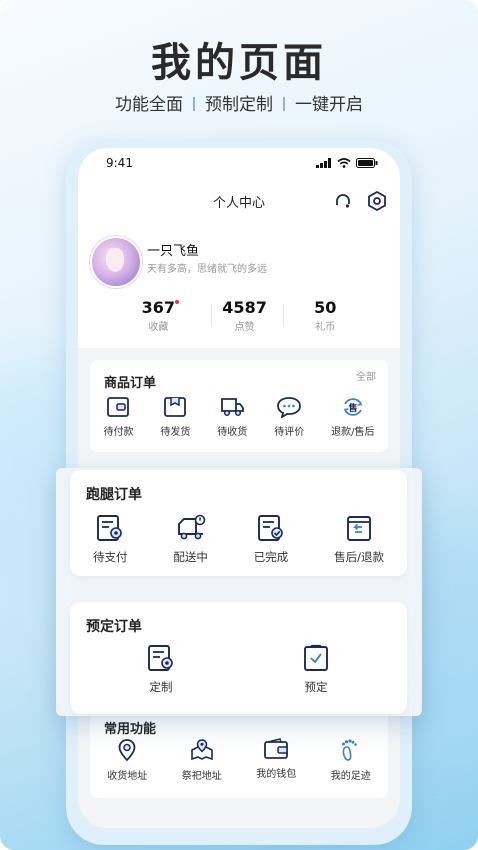  What do you see at coordinates (316, 657) in the screenshot?
I see `checklist-icon` at bounding box center [316, 657].